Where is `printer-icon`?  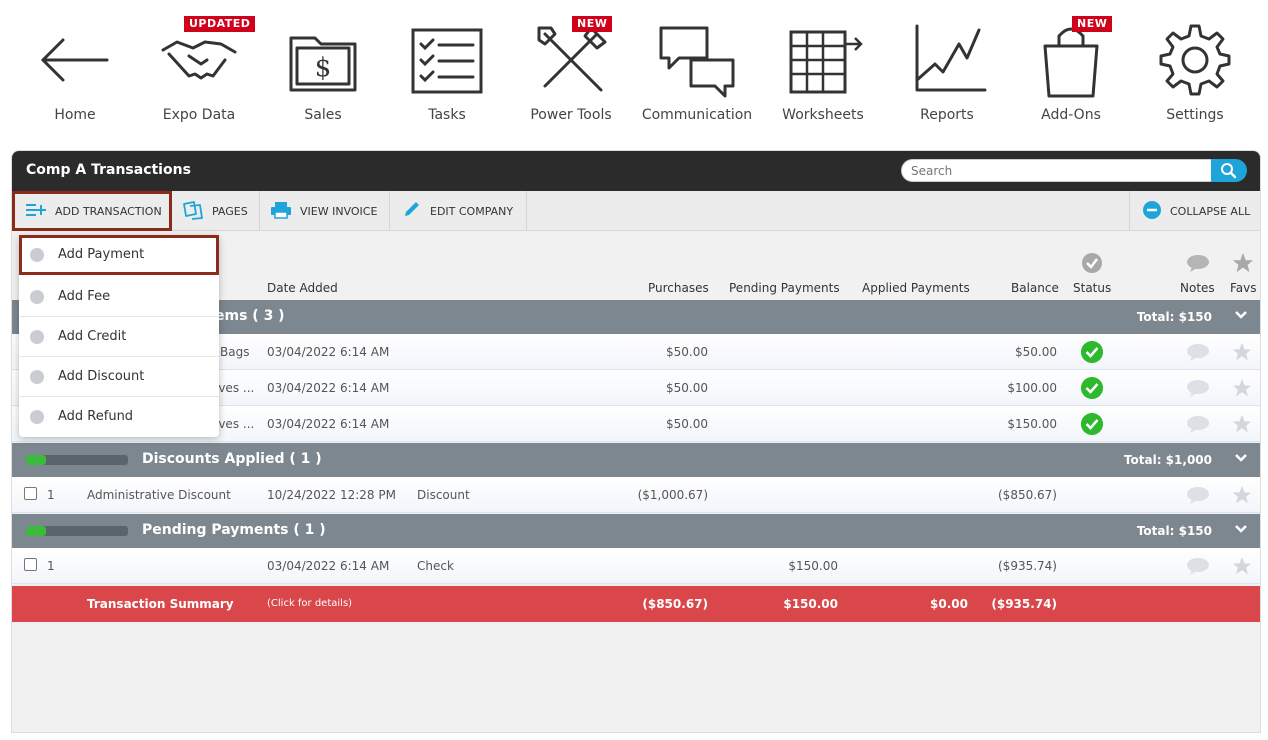 printer-icon is located at coordinates (281, 211).